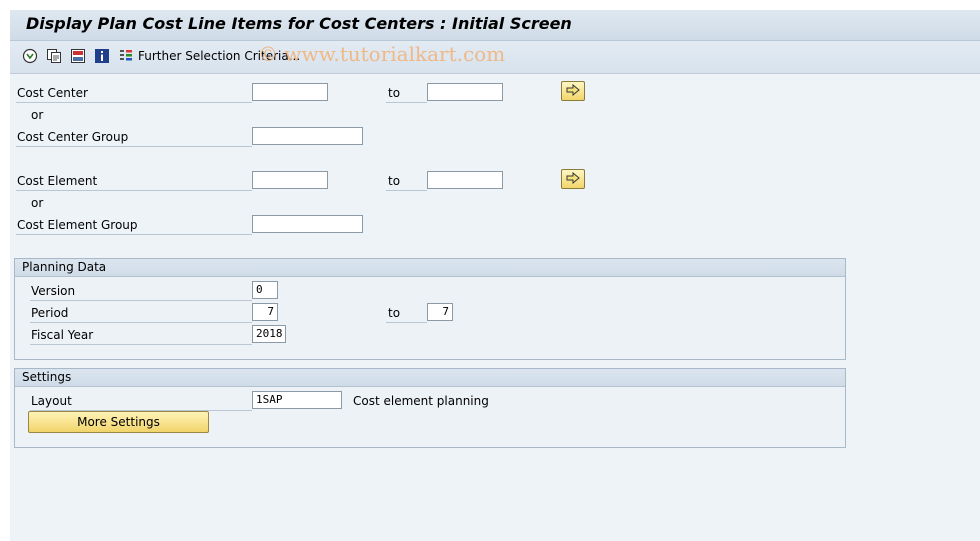 This screenshot has height=541, width=980. I want to click on group-title: Settings, so click(47, 377).